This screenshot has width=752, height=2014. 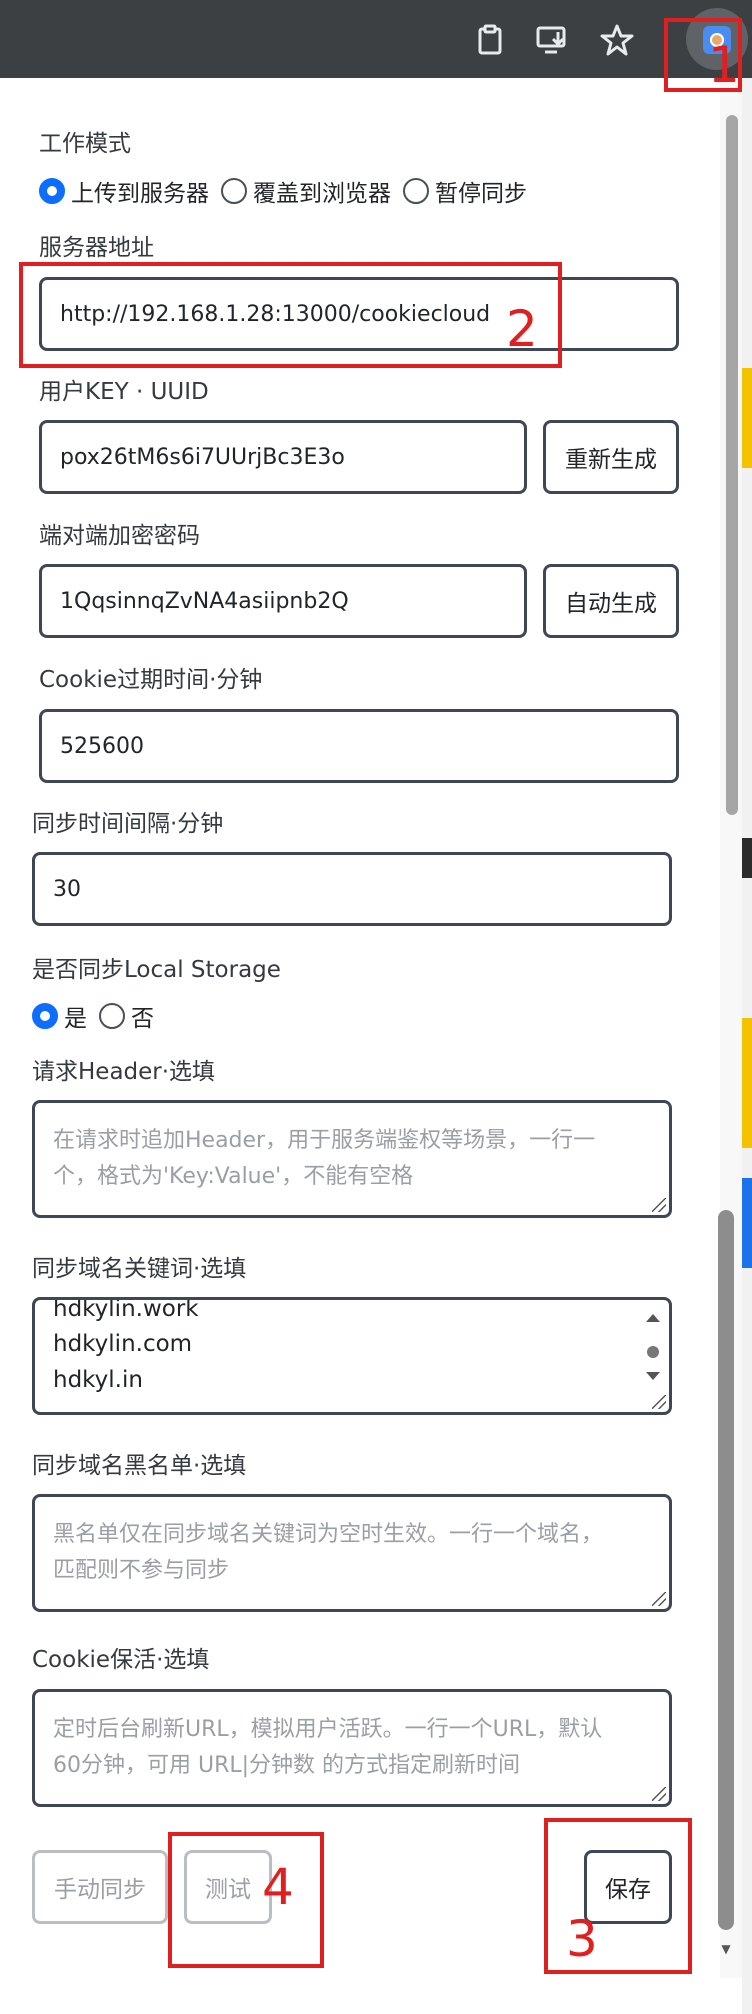 What do you see at coordinates (322, 194) in the screenshot?
I see `radio-label: 覆盖到浏览器` at bounding box center [322, 194].